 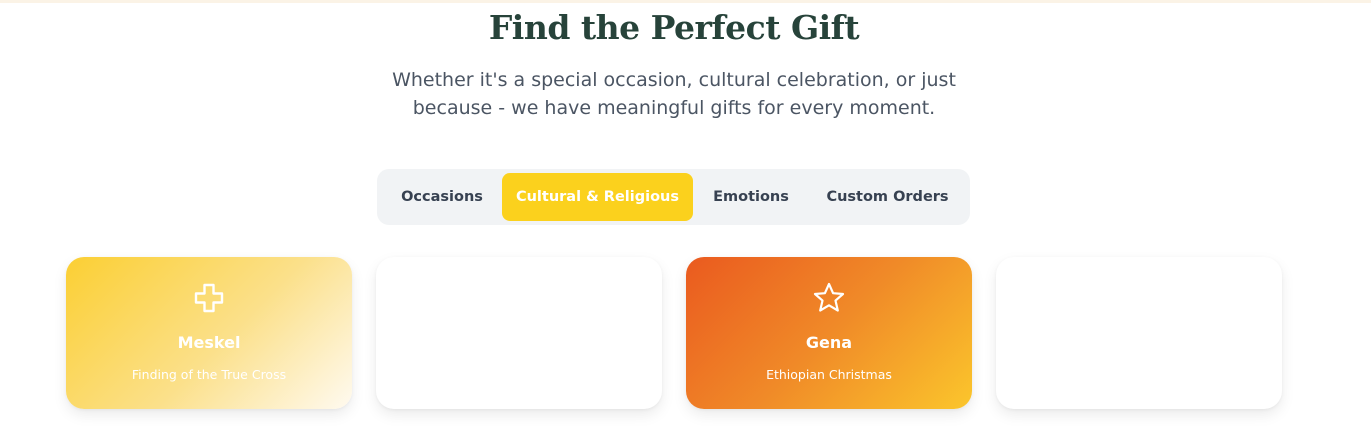 I want to click on card-title: Gena, so click(x=829, y=342).